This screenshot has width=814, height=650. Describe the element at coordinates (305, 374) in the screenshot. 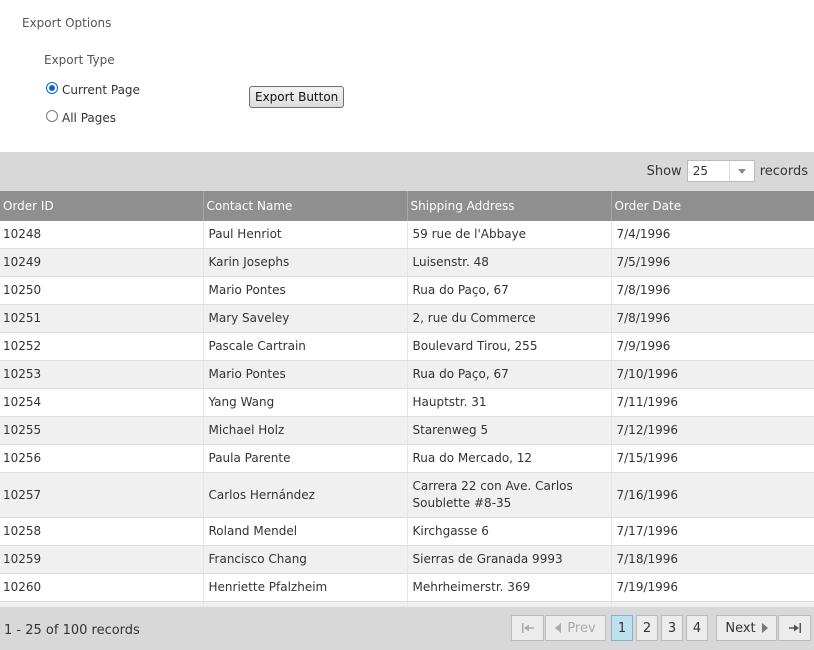

I see `cell-contact-name: Mario Pontes` at that location.